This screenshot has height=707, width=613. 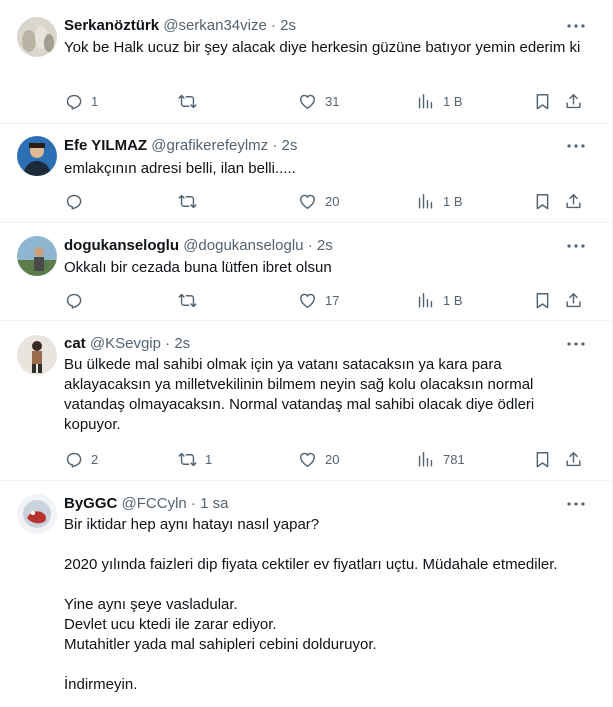 What do you see at coordinates (125, 343) in the screenshot?
I see `user-handle: @KSevgip` at bounding box center [125, 343].